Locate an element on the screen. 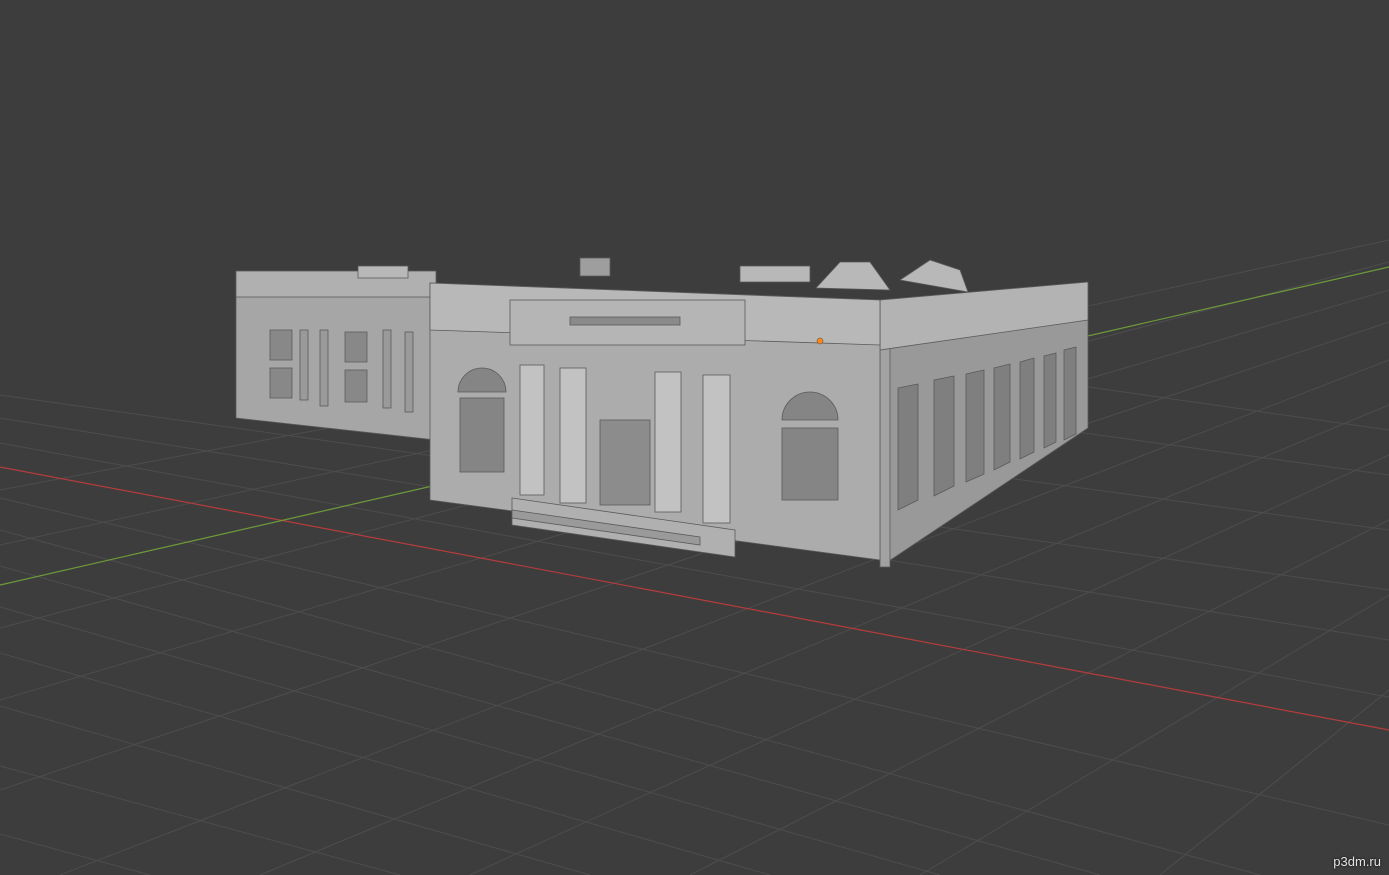 This screenshot has width=1389, height=875. portico-entrance is located at coordinates (625, 462).